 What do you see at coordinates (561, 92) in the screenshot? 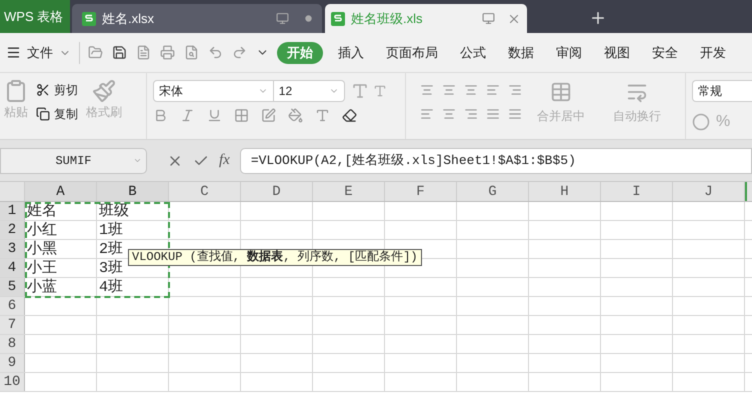
I see `merge-cells-icon` at bounding box center [561, 92].